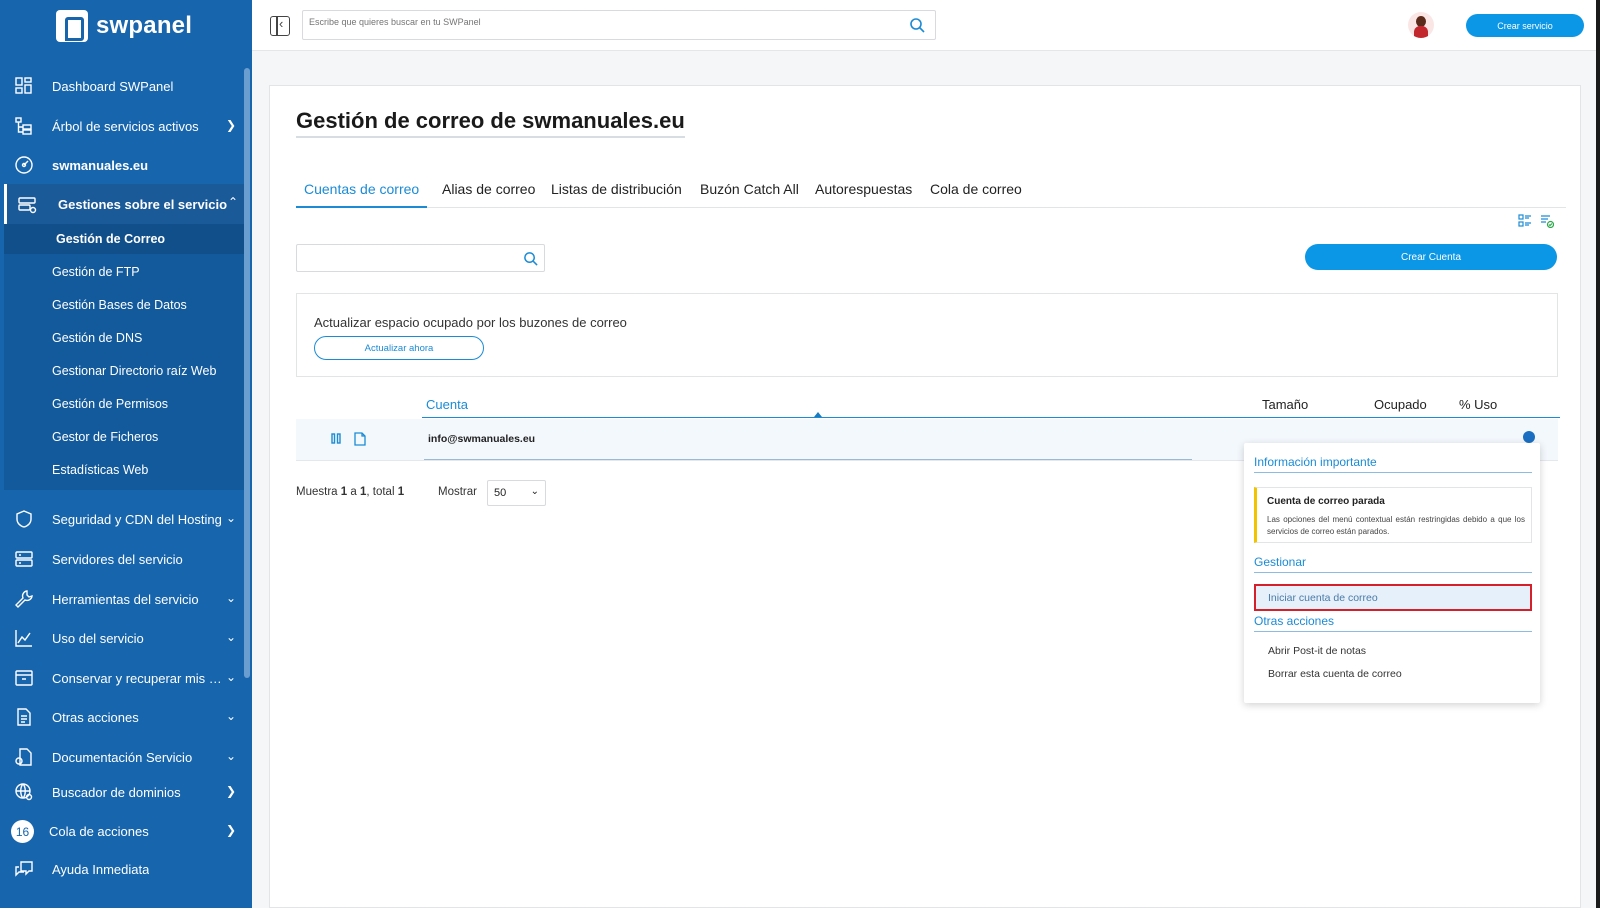  Describe the element at coordinates (317, 492) in the screenshot. I see `pager-prefix: Muestra` at that location.